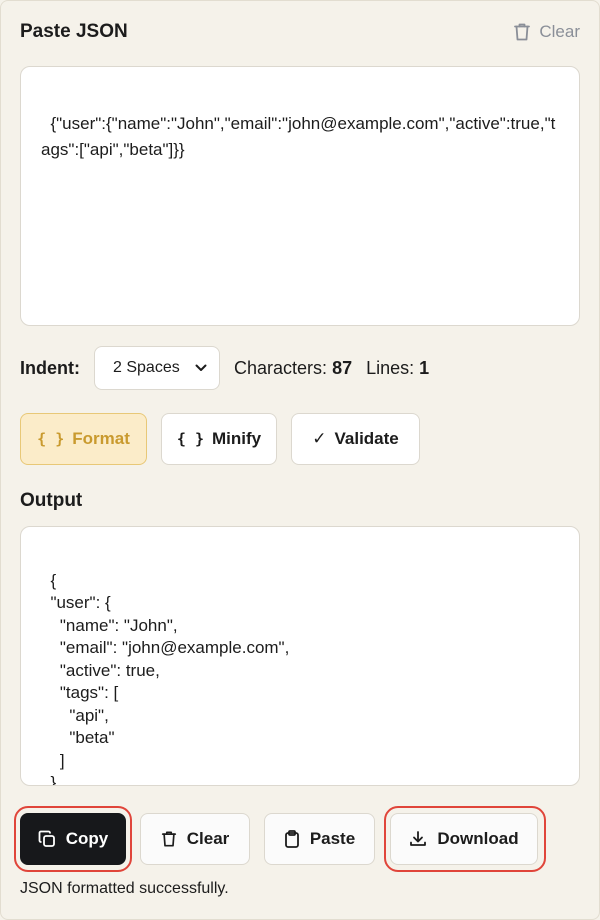 This screenshot has height=920, width=600. Describe the element at coordinates (424, 367) in the screenshot. I see `lines-value: 1` at that location.